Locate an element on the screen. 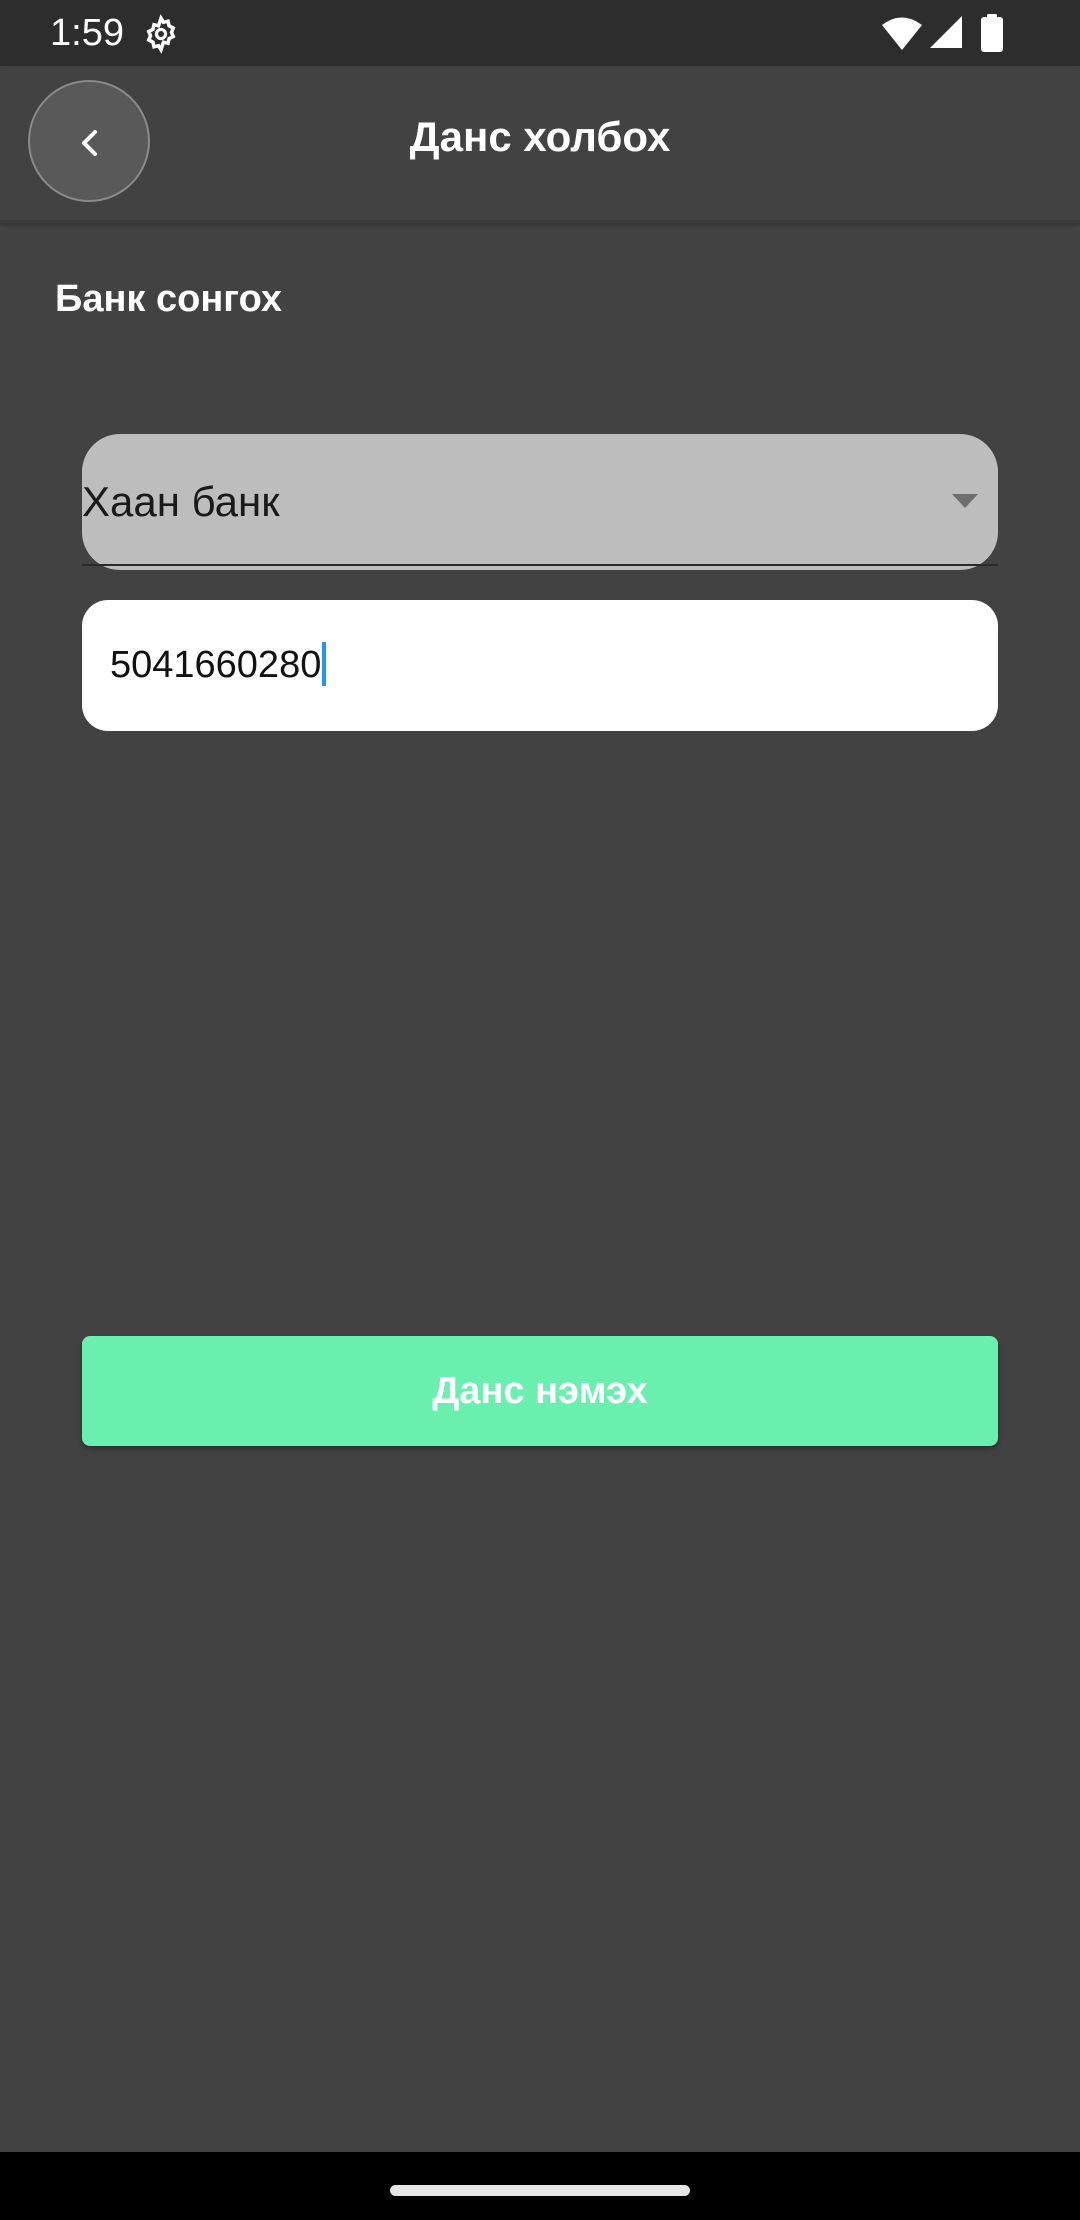  account-number-text: 5041660280 is located at coordinates (216, 665).